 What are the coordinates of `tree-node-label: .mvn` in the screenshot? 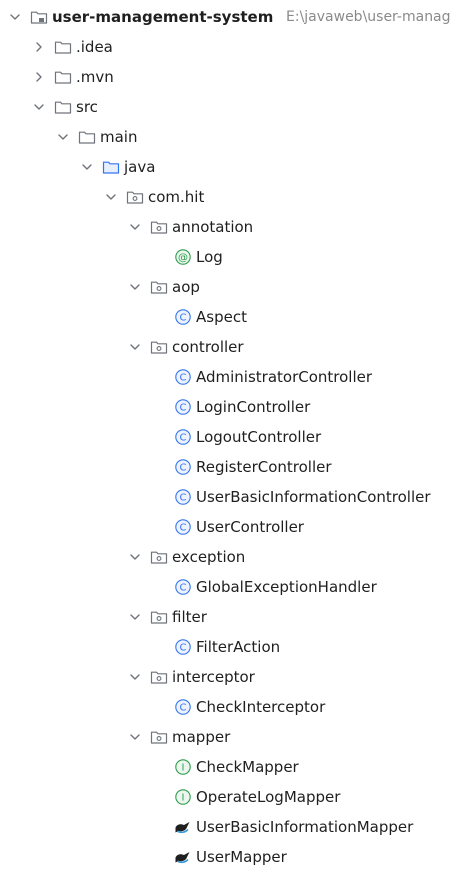 It's located at (95, 77).